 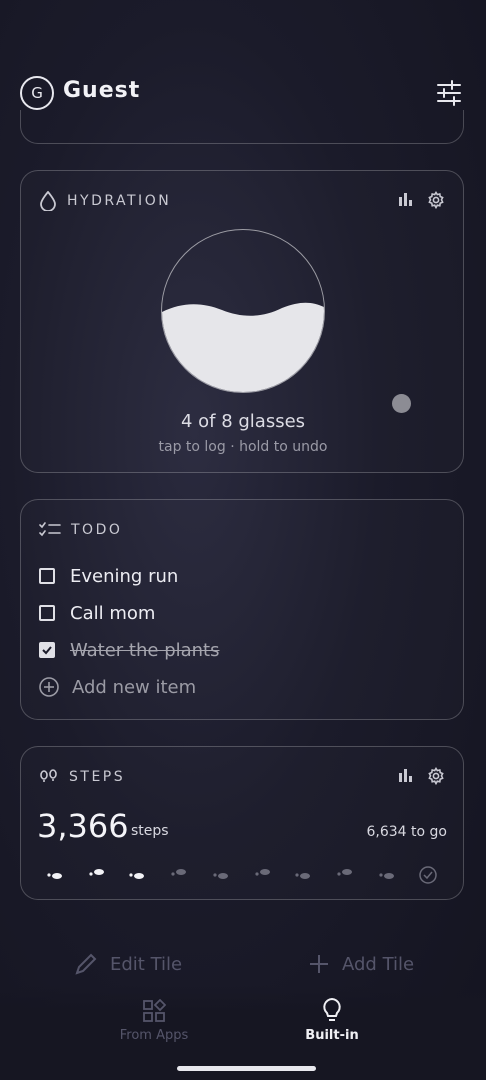 What do you see at coordinates (429, 874) in the screenshot?
I see `goal-check-icon` at bounding box center [429, 874].